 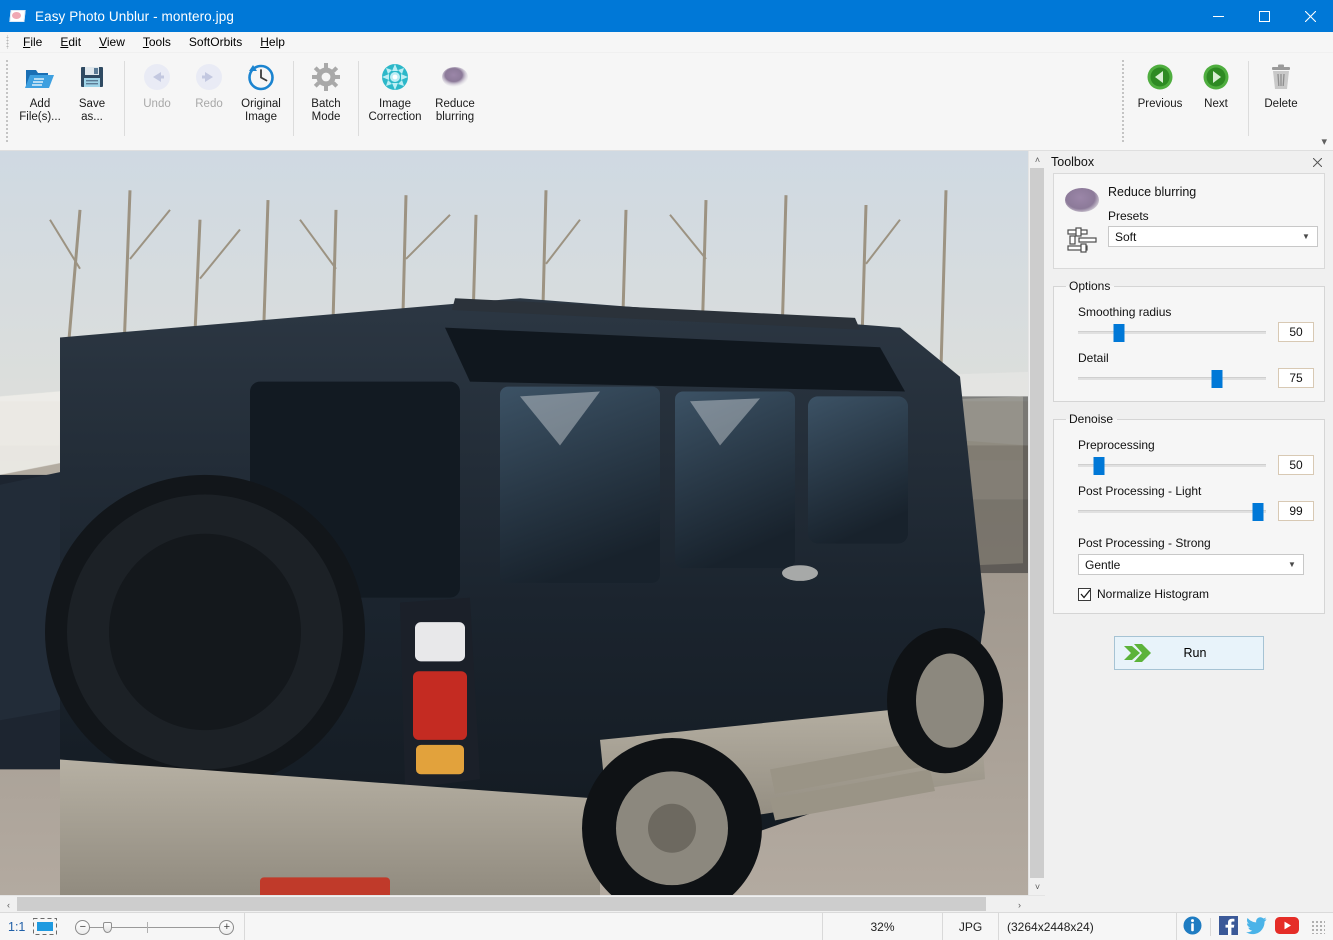 I want to click on blur-ellipse-icon, so click(x=455, y=77).